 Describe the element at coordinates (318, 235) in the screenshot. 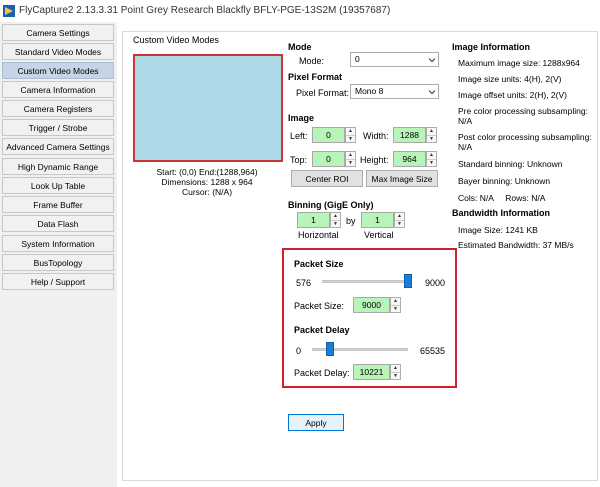

I see `binning-horizontal-label: Horizontal` at that location.